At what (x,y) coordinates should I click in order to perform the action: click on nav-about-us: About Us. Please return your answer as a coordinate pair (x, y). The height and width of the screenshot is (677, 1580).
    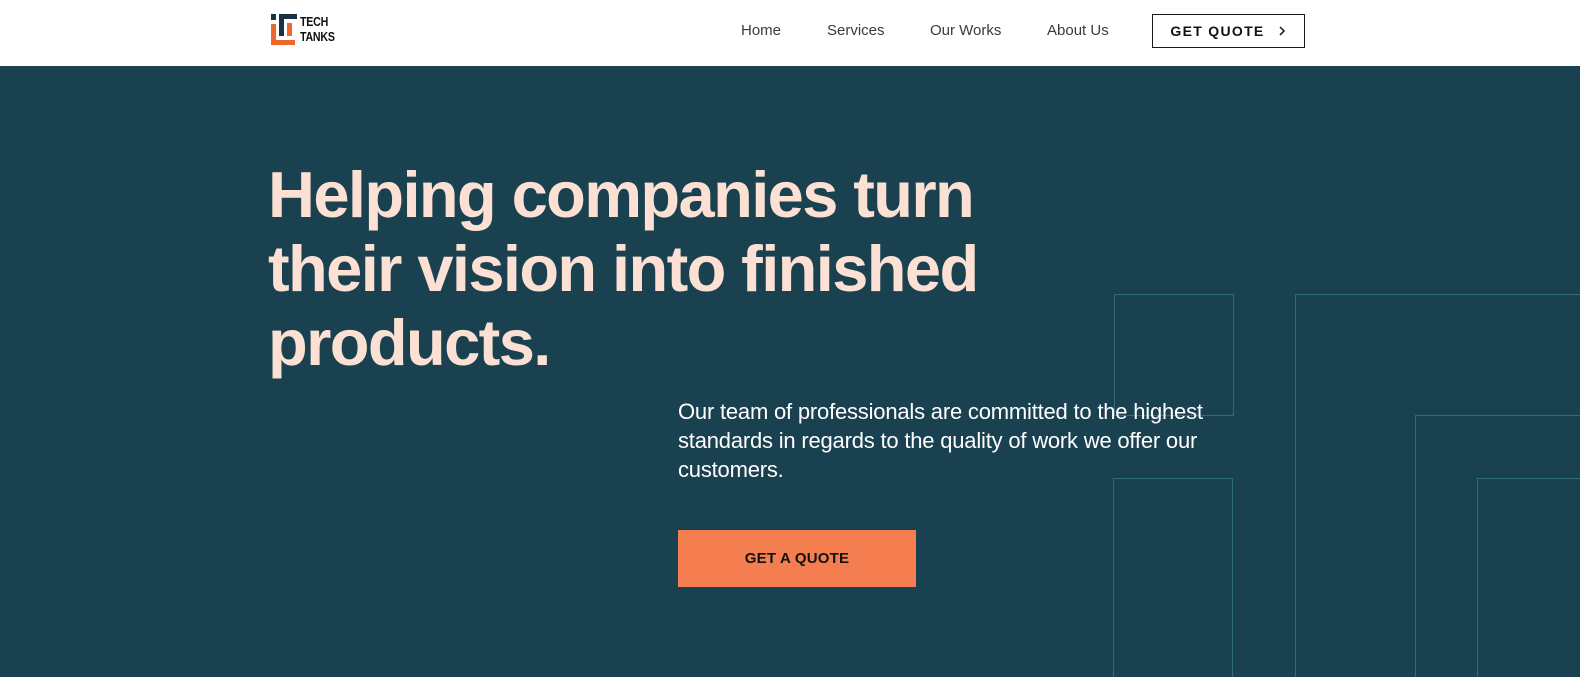
    Looking at the image, I should click on (1078, 30).